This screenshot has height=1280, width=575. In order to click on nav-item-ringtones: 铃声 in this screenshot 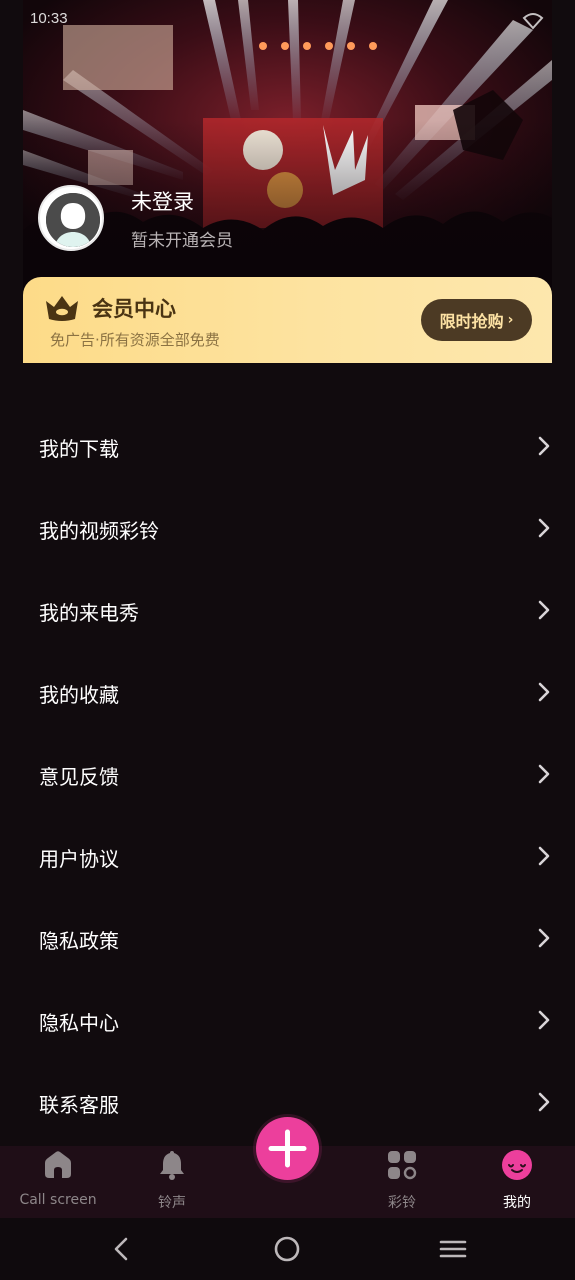, I will do `click(172, 1182)`.